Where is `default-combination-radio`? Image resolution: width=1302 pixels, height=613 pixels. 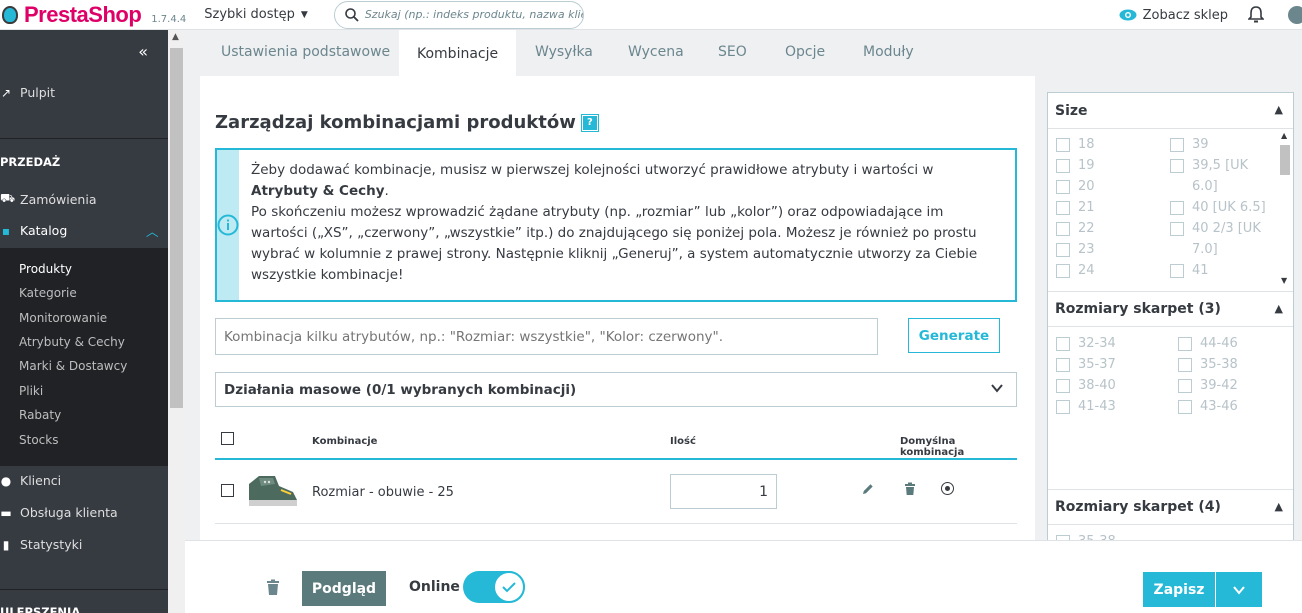 default-combination-radio is located at coordinates (947, 488).